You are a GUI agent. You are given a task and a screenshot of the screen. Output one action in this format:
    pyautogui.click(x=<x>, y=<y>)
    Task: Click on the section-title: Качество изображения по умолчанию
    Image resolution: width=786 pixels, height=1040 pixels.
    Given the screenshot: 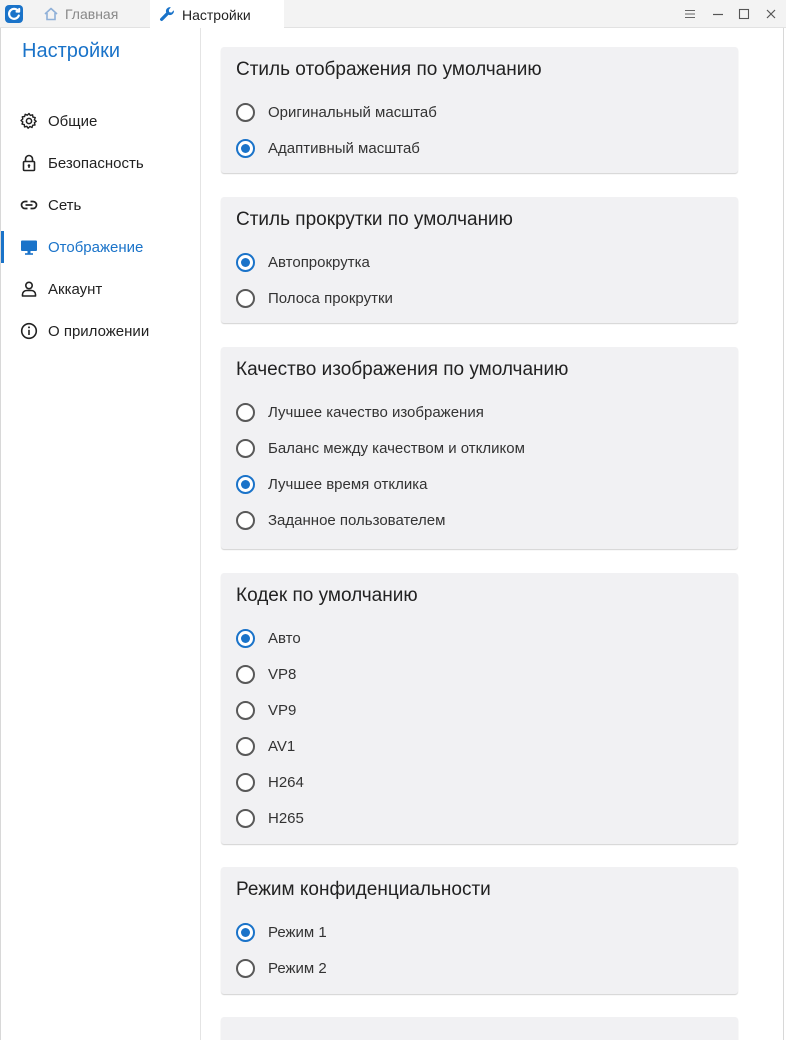 What is the action you would take?
    pyautogui.click(x=402, y=369)
    